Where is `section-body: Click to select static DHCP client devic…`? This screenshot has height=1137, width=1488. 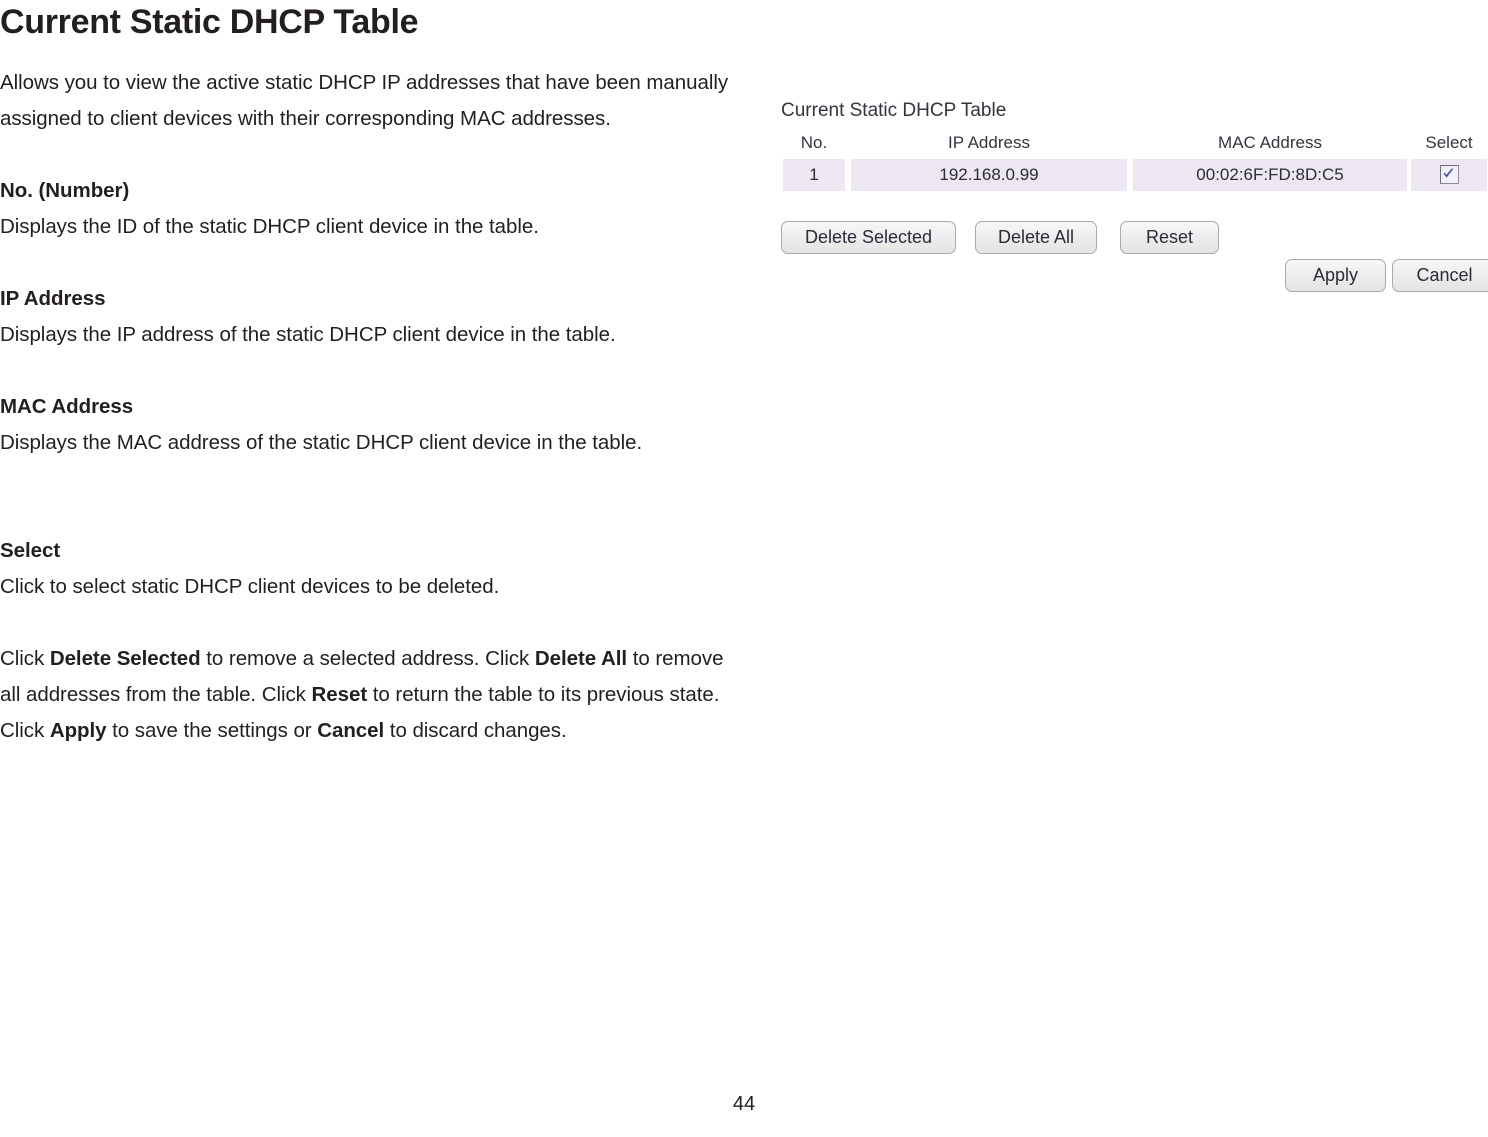 section-body: Click to select static DHCP client devic… is located at coordinates (250, 586).